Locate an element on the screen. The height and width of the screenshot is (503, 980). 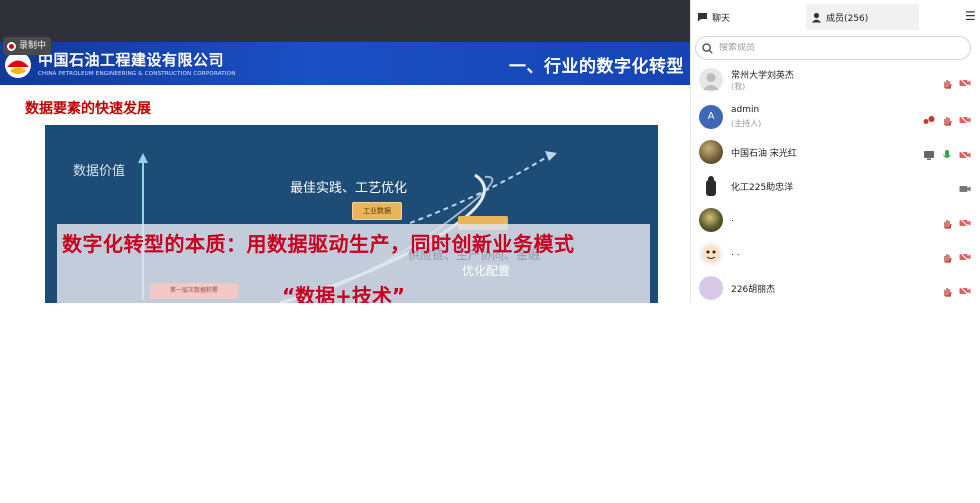
tab-members-label: 成员(256) is located at coordinates (847, 18).